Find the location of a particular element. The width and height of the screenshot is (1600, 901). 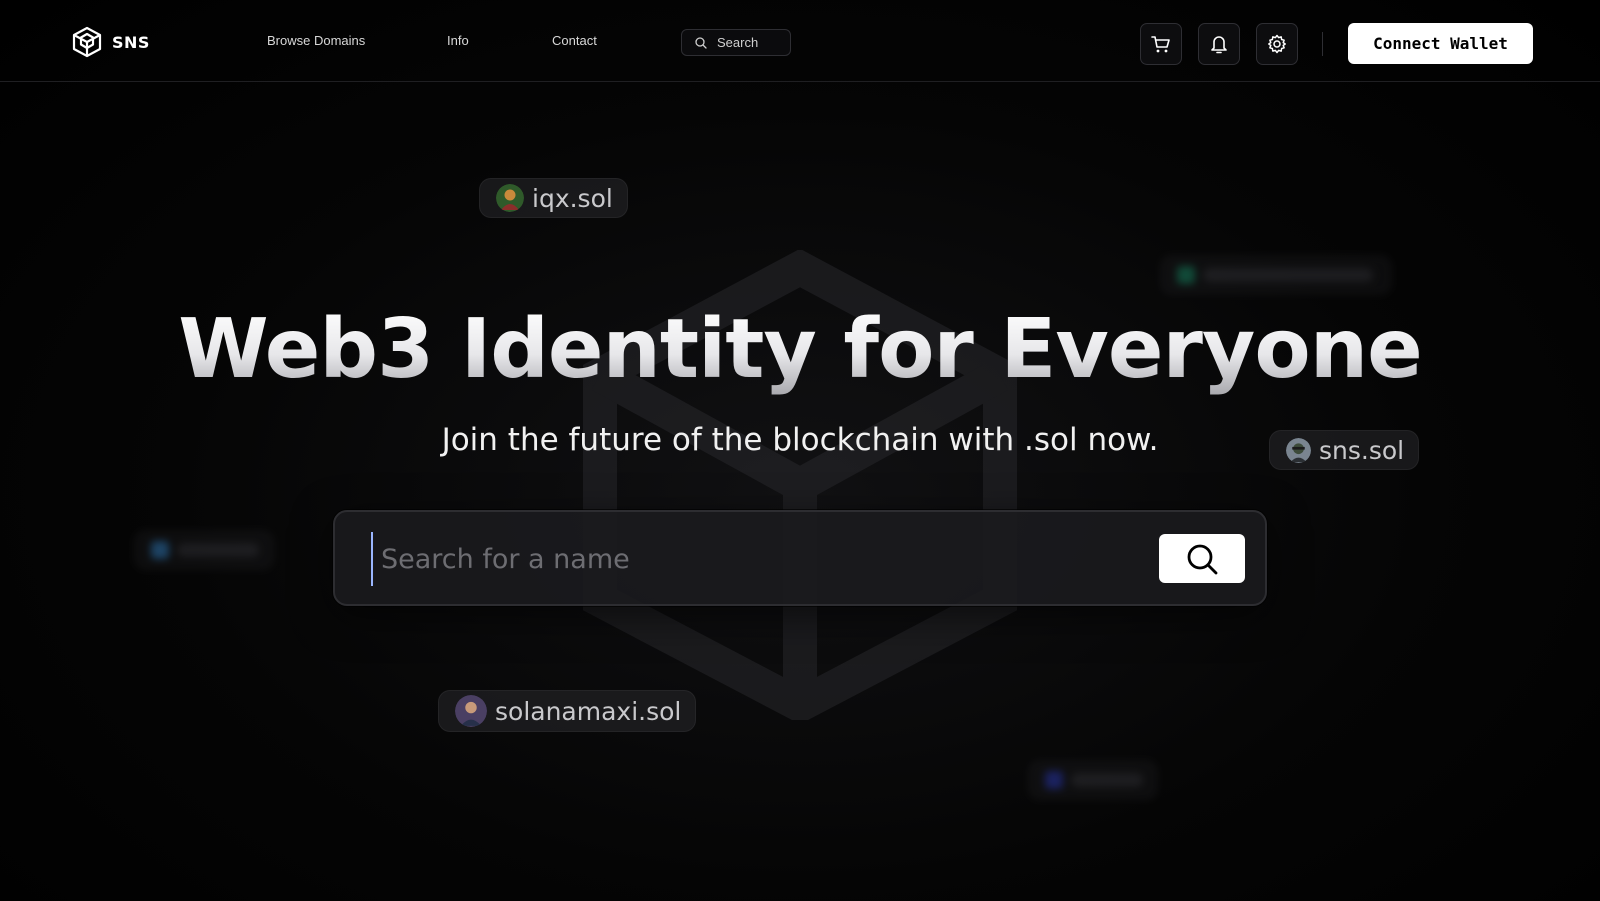

nav-link-browse-domains: Browse Domains is located at coordinates (316, 40).